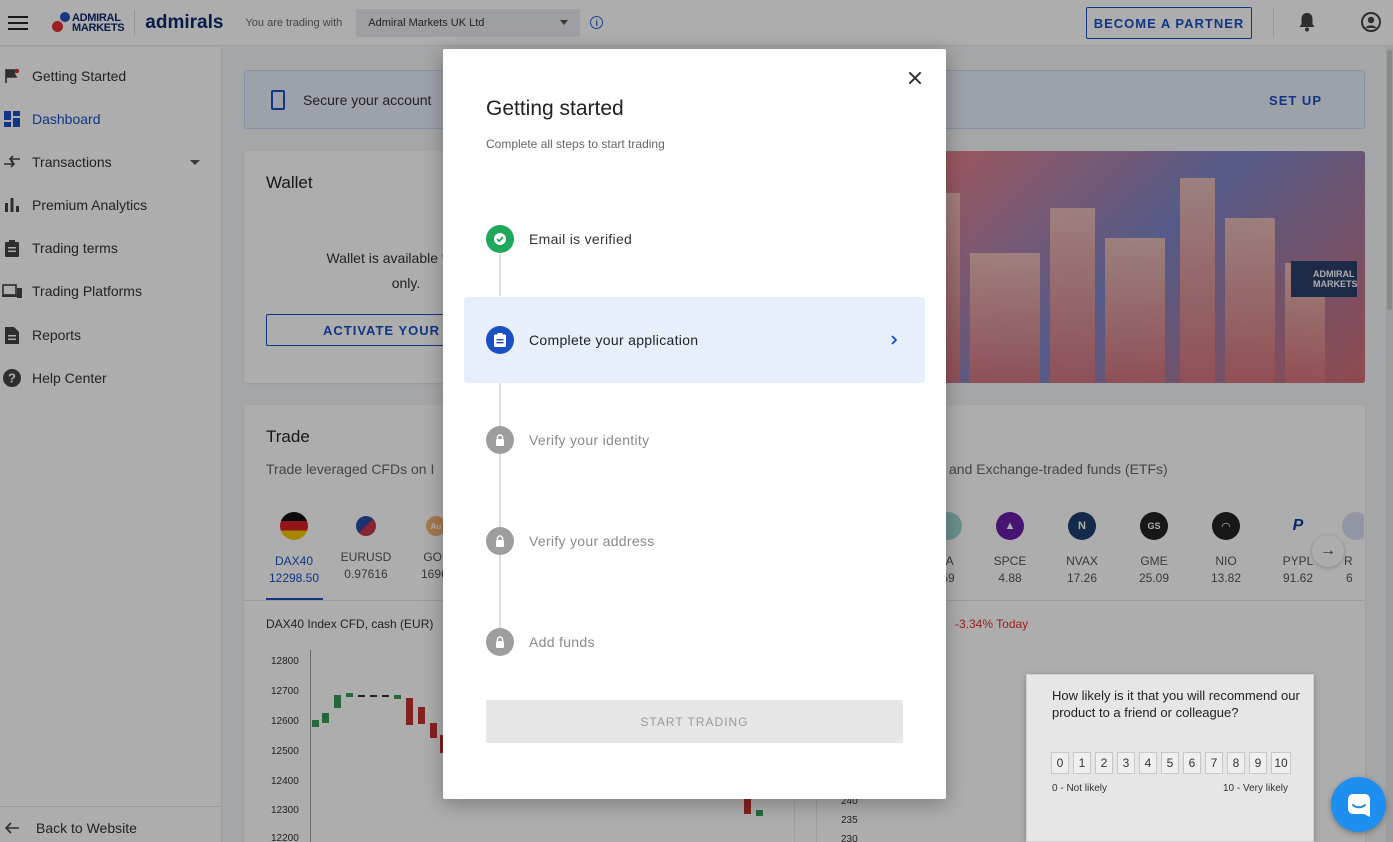 This screenshot has height=842, width=1393. I want to click on score-1: 1, so click(1082, 763).